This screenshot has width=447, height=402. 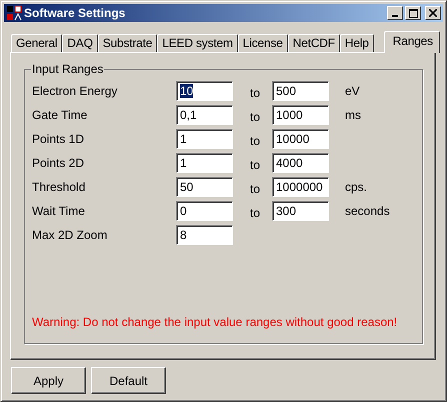 I want to click on close-button, so click(x=433, y=13).